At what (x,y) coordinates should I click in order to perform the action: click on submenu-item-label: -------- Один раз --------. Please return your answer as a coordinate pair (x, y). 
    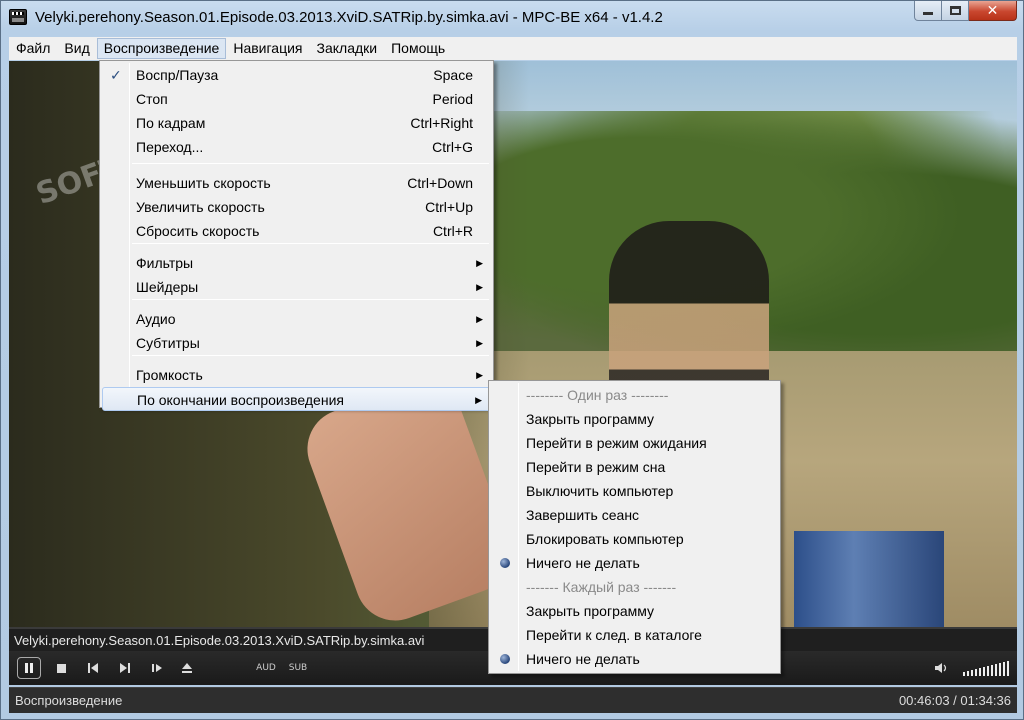
    Looking at the image, I should click on (597, 395).